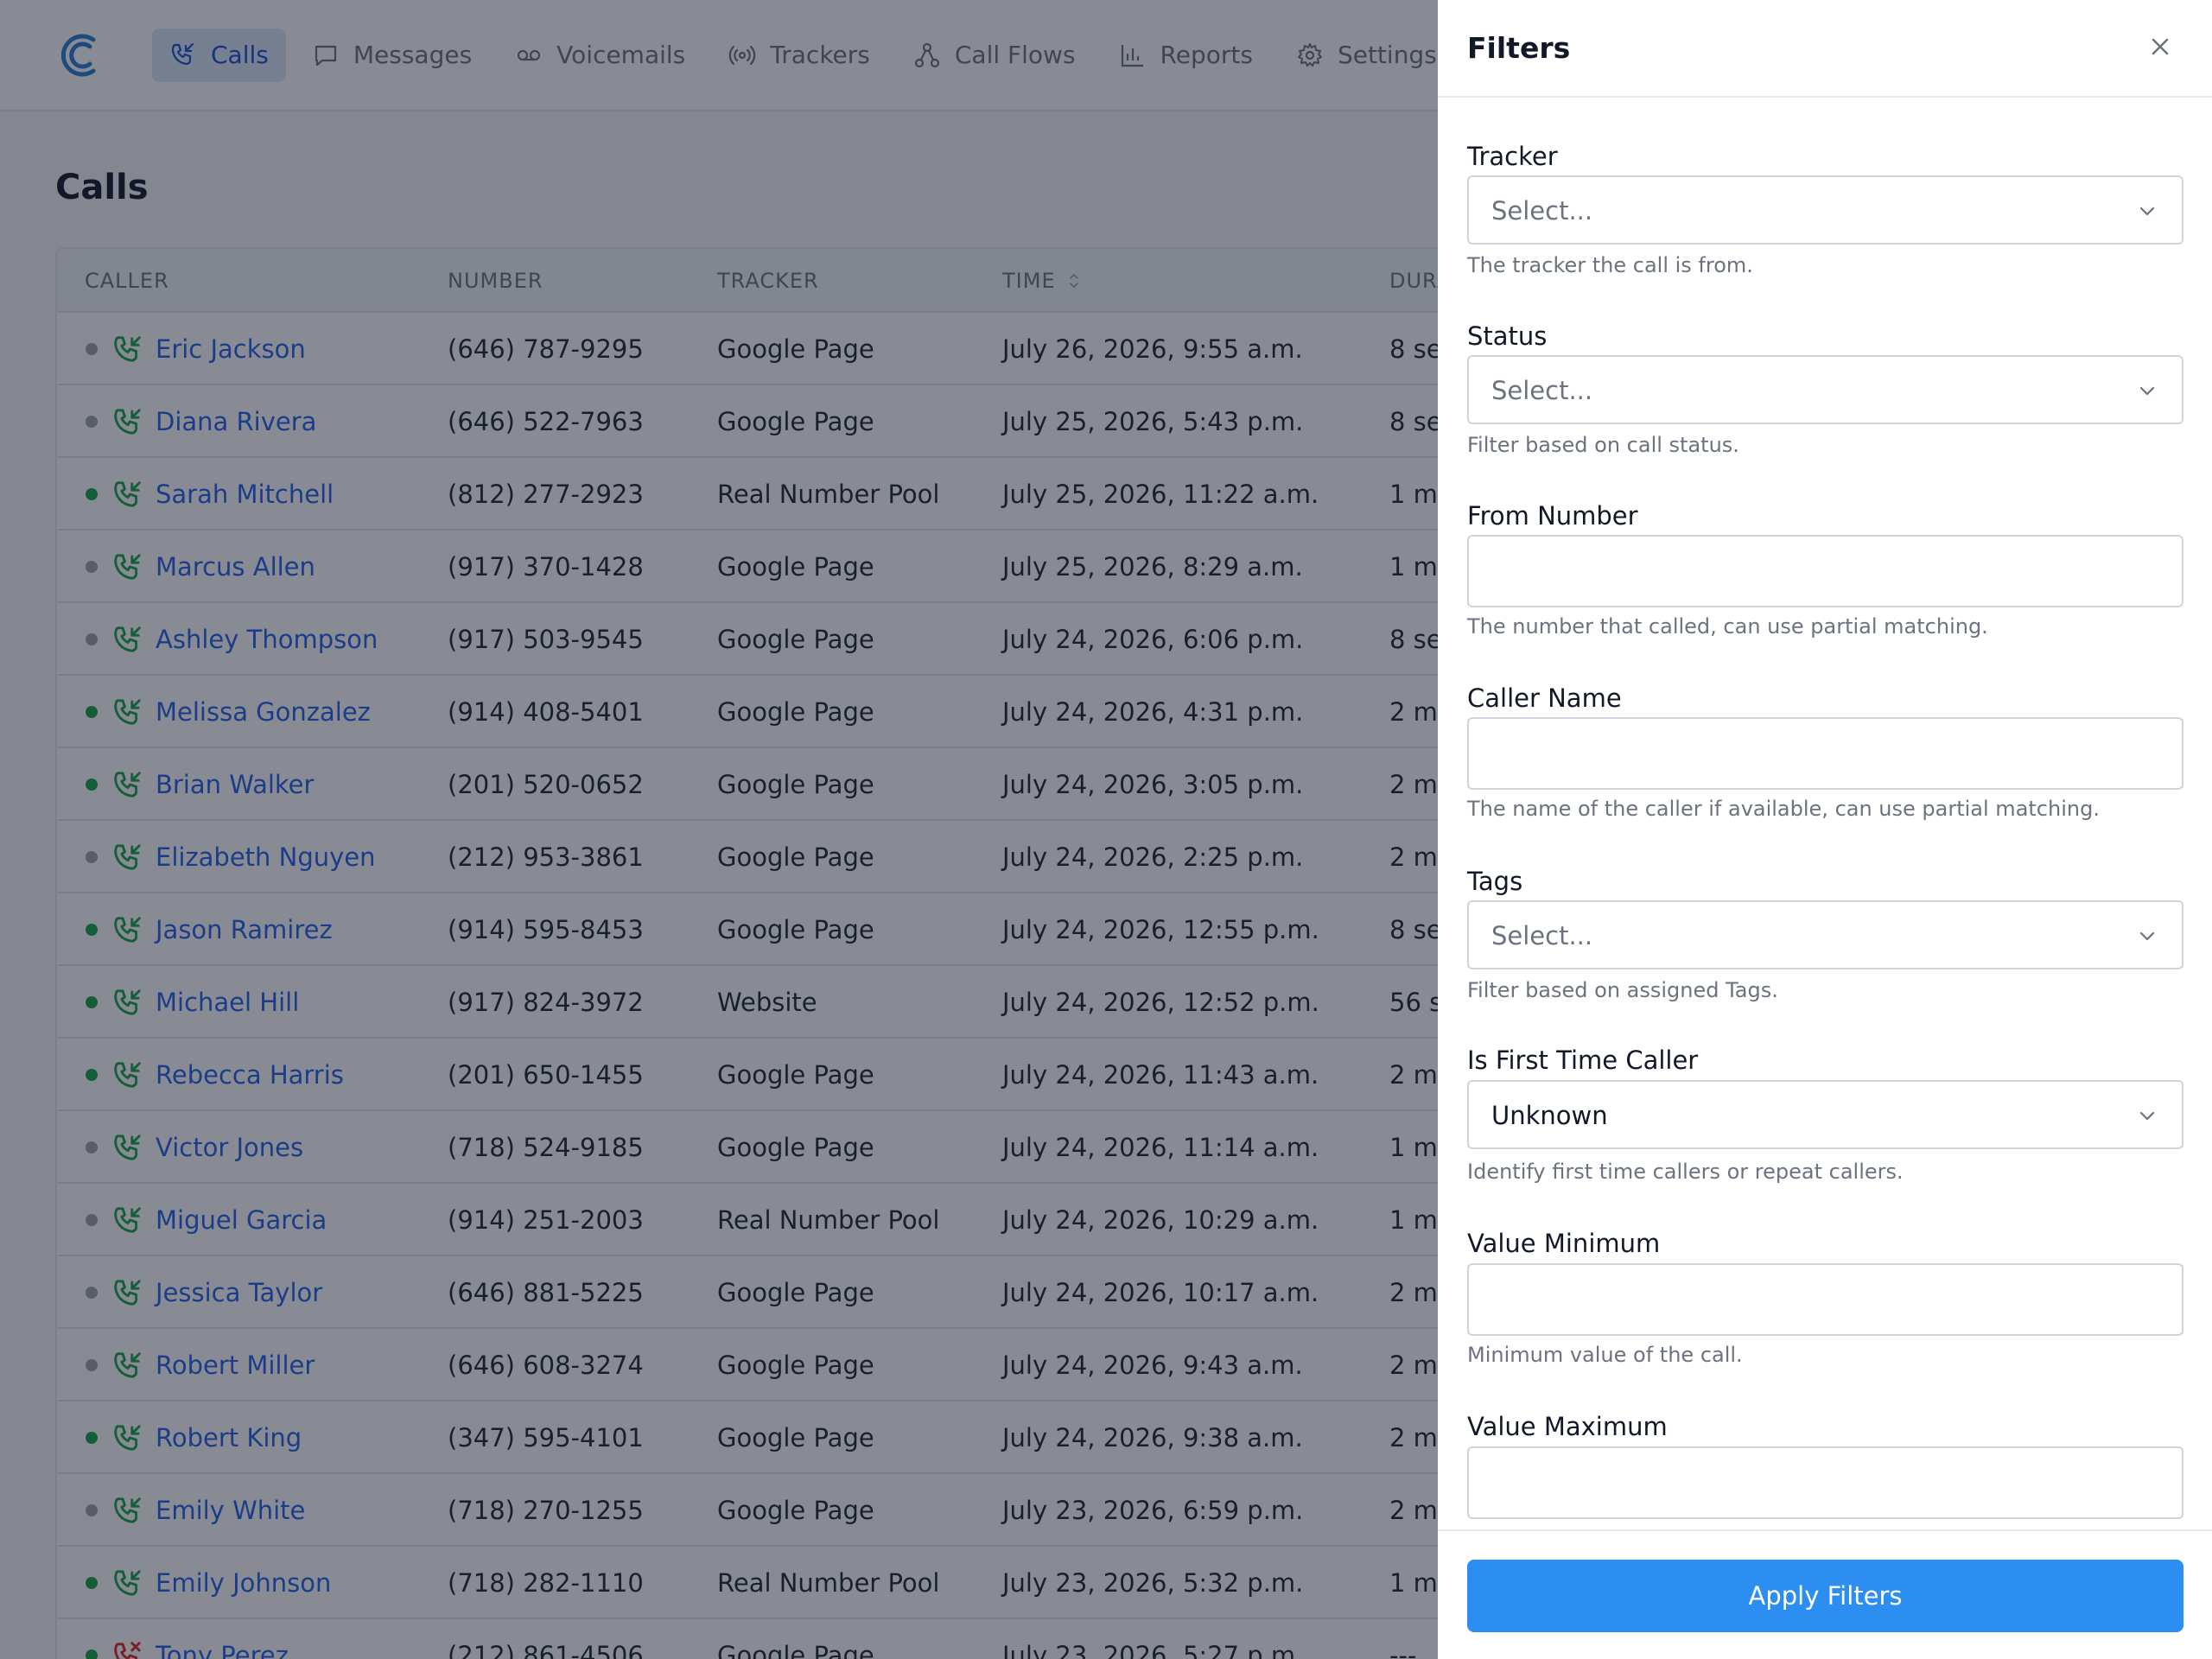 This screenshot has width=2212, height=1659. Describe the element at coordinates (1507, 336) in the screenshot. I see `status-label: Status` at that location.